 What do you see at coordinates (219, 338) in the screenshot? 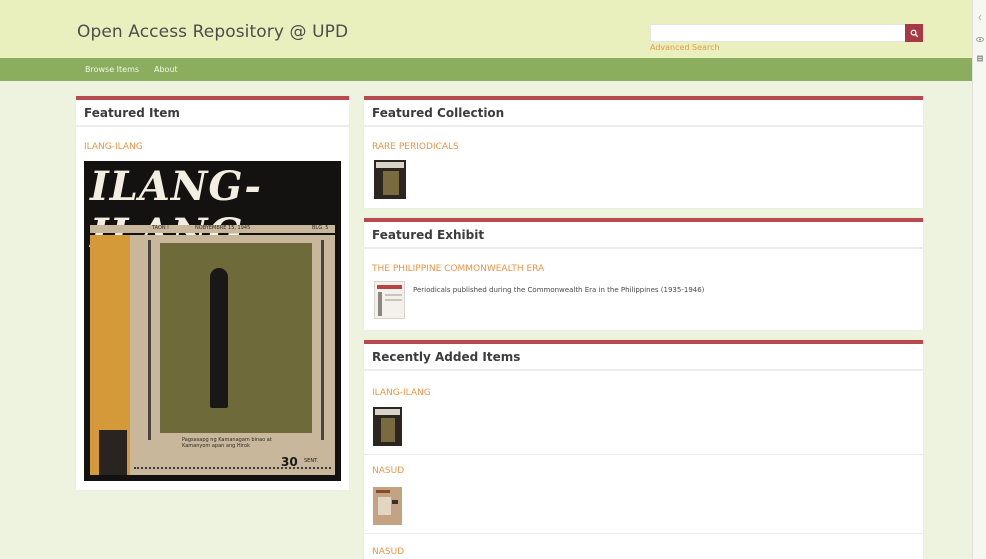
I see `cover-figure` at bounding box center [219, 338].